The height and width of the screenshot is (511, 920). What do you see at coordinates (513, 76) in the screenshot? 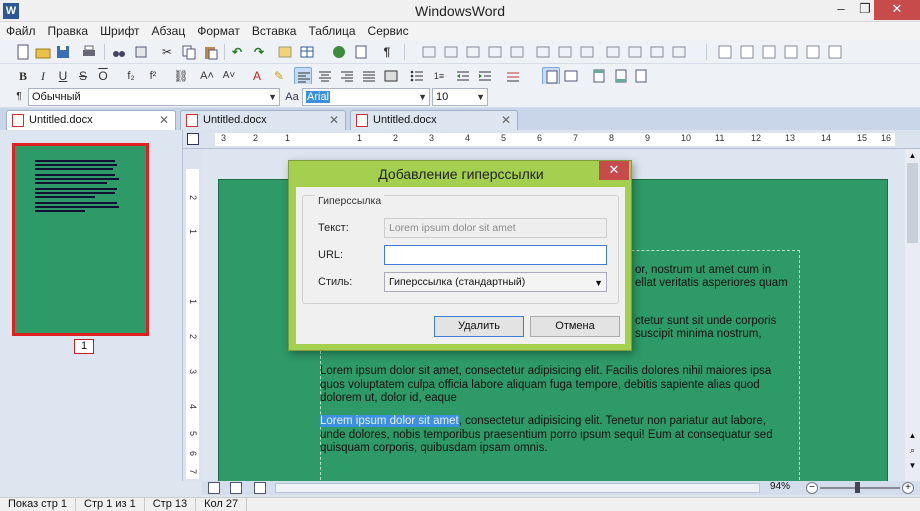
I see `line-spacing-icon` at bounding box center [513, 76].